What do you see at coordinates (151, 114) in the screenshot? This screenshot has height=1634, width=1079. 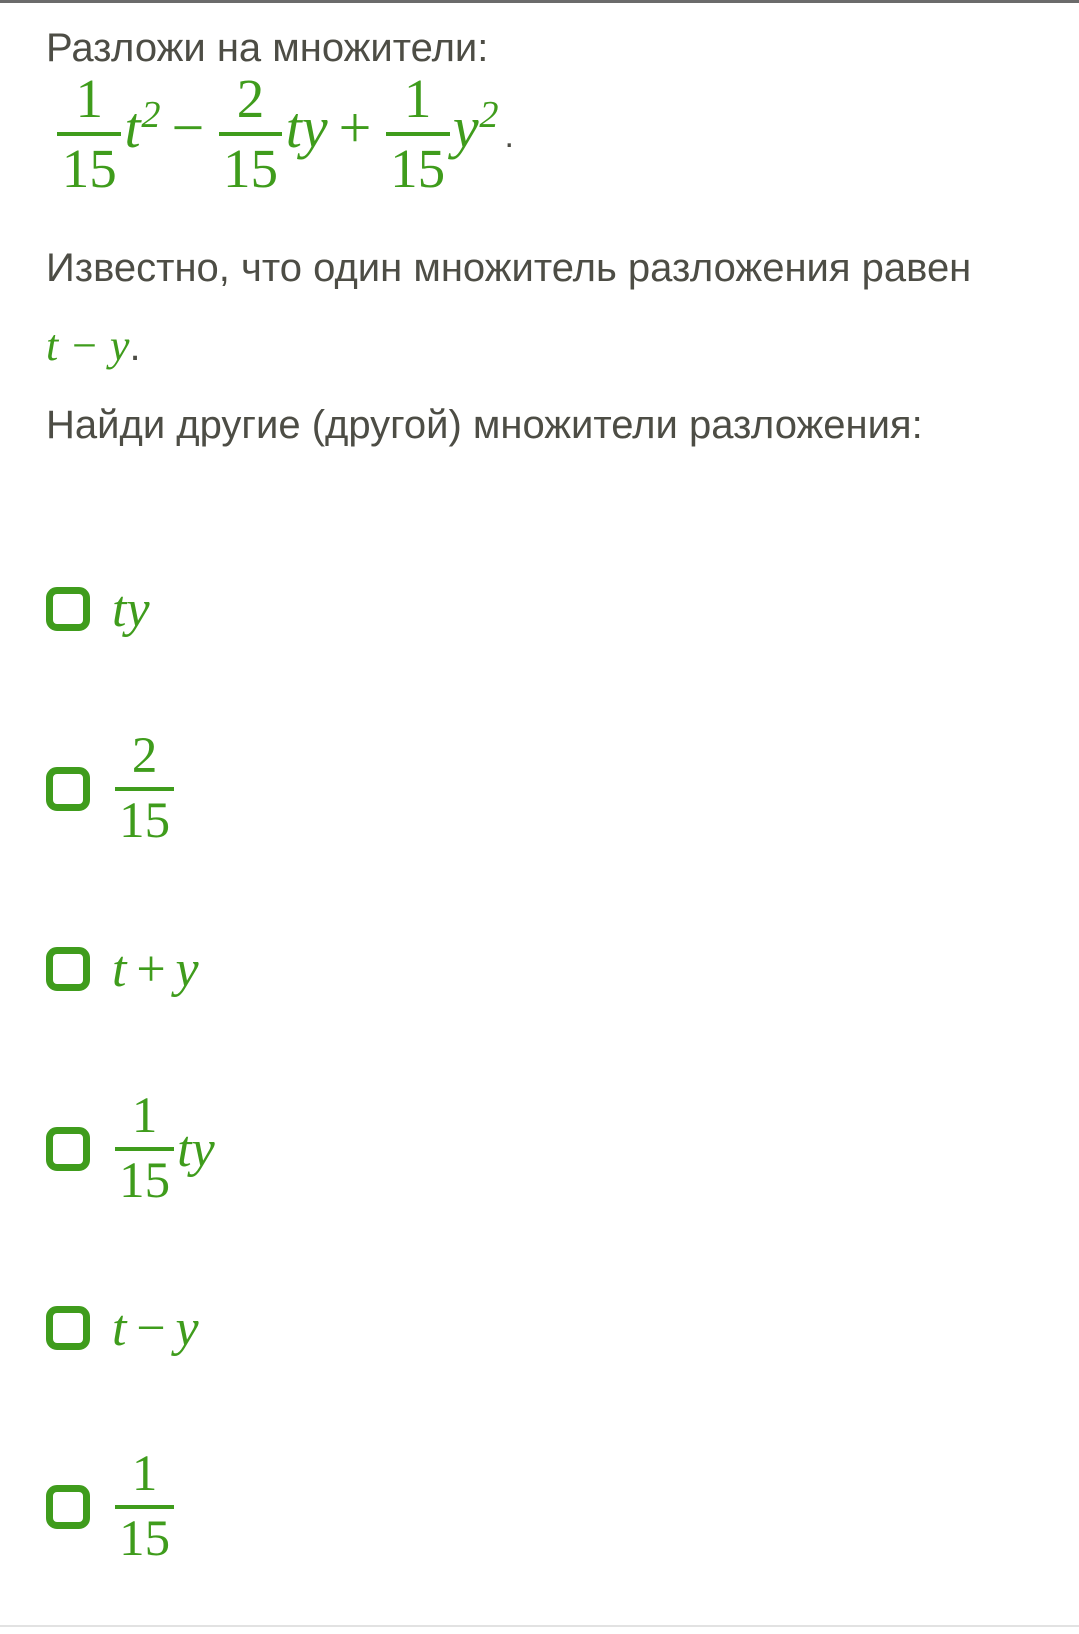 I see `term1-exponent: 2` at bounding box center [151, 114].